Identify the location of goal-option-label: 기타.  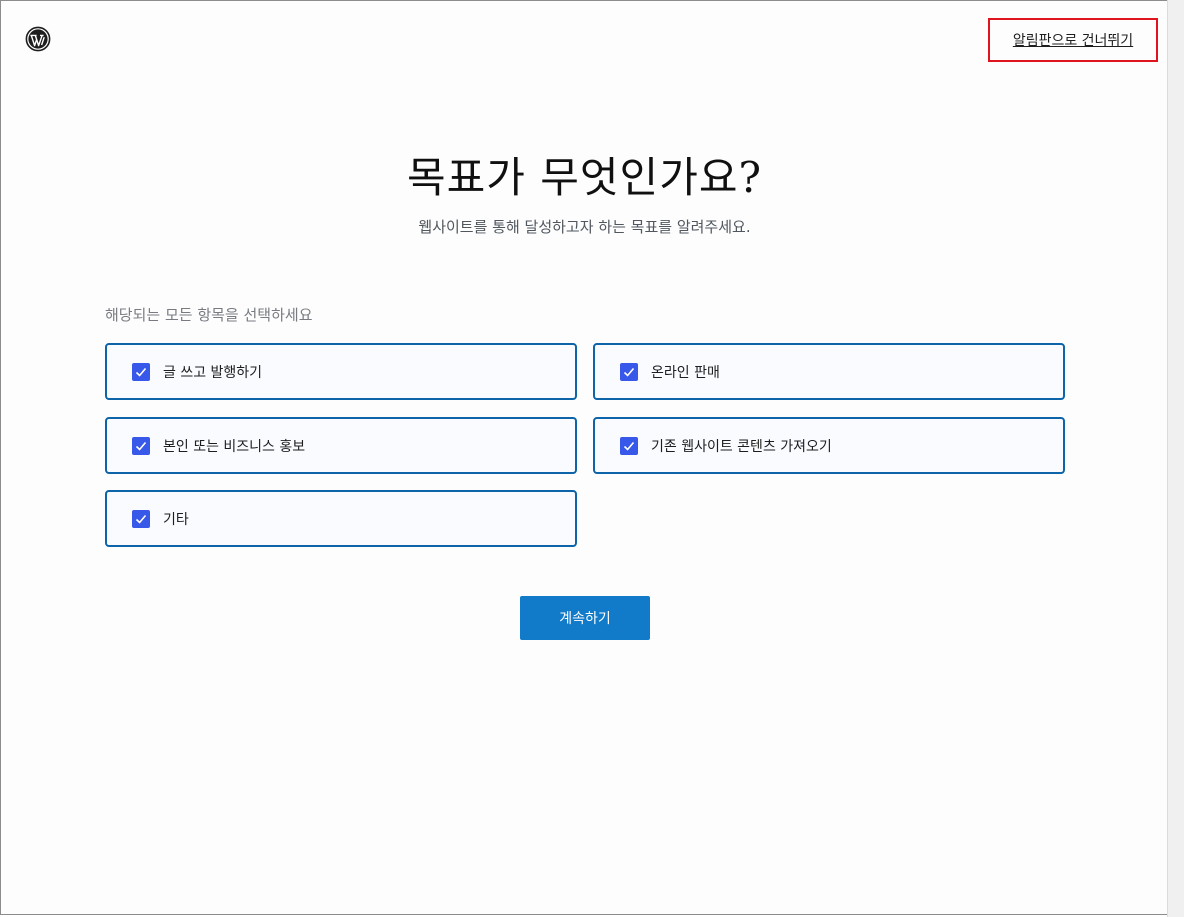
(176, 519).